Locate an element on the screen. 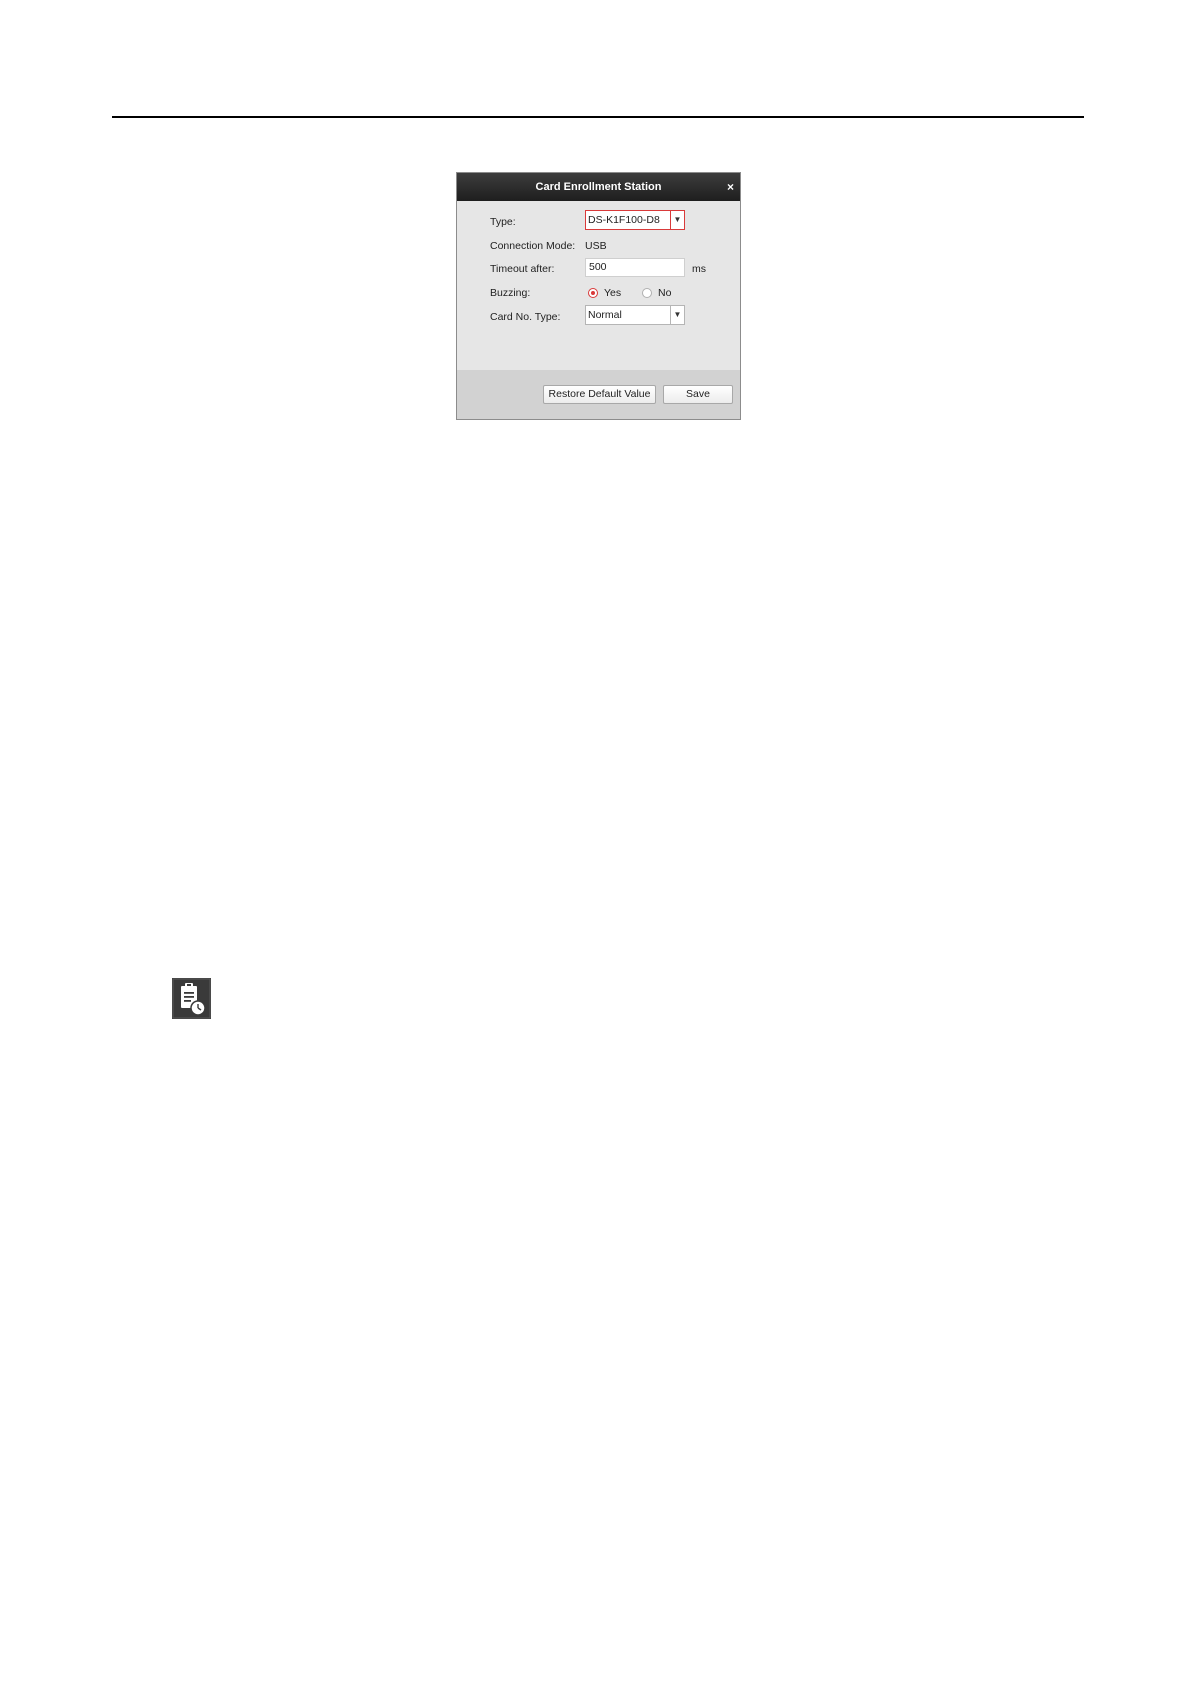 The image size is (1191, 1684). card-no-type-label: Card No. Type: is located at coordinates (525, 317).